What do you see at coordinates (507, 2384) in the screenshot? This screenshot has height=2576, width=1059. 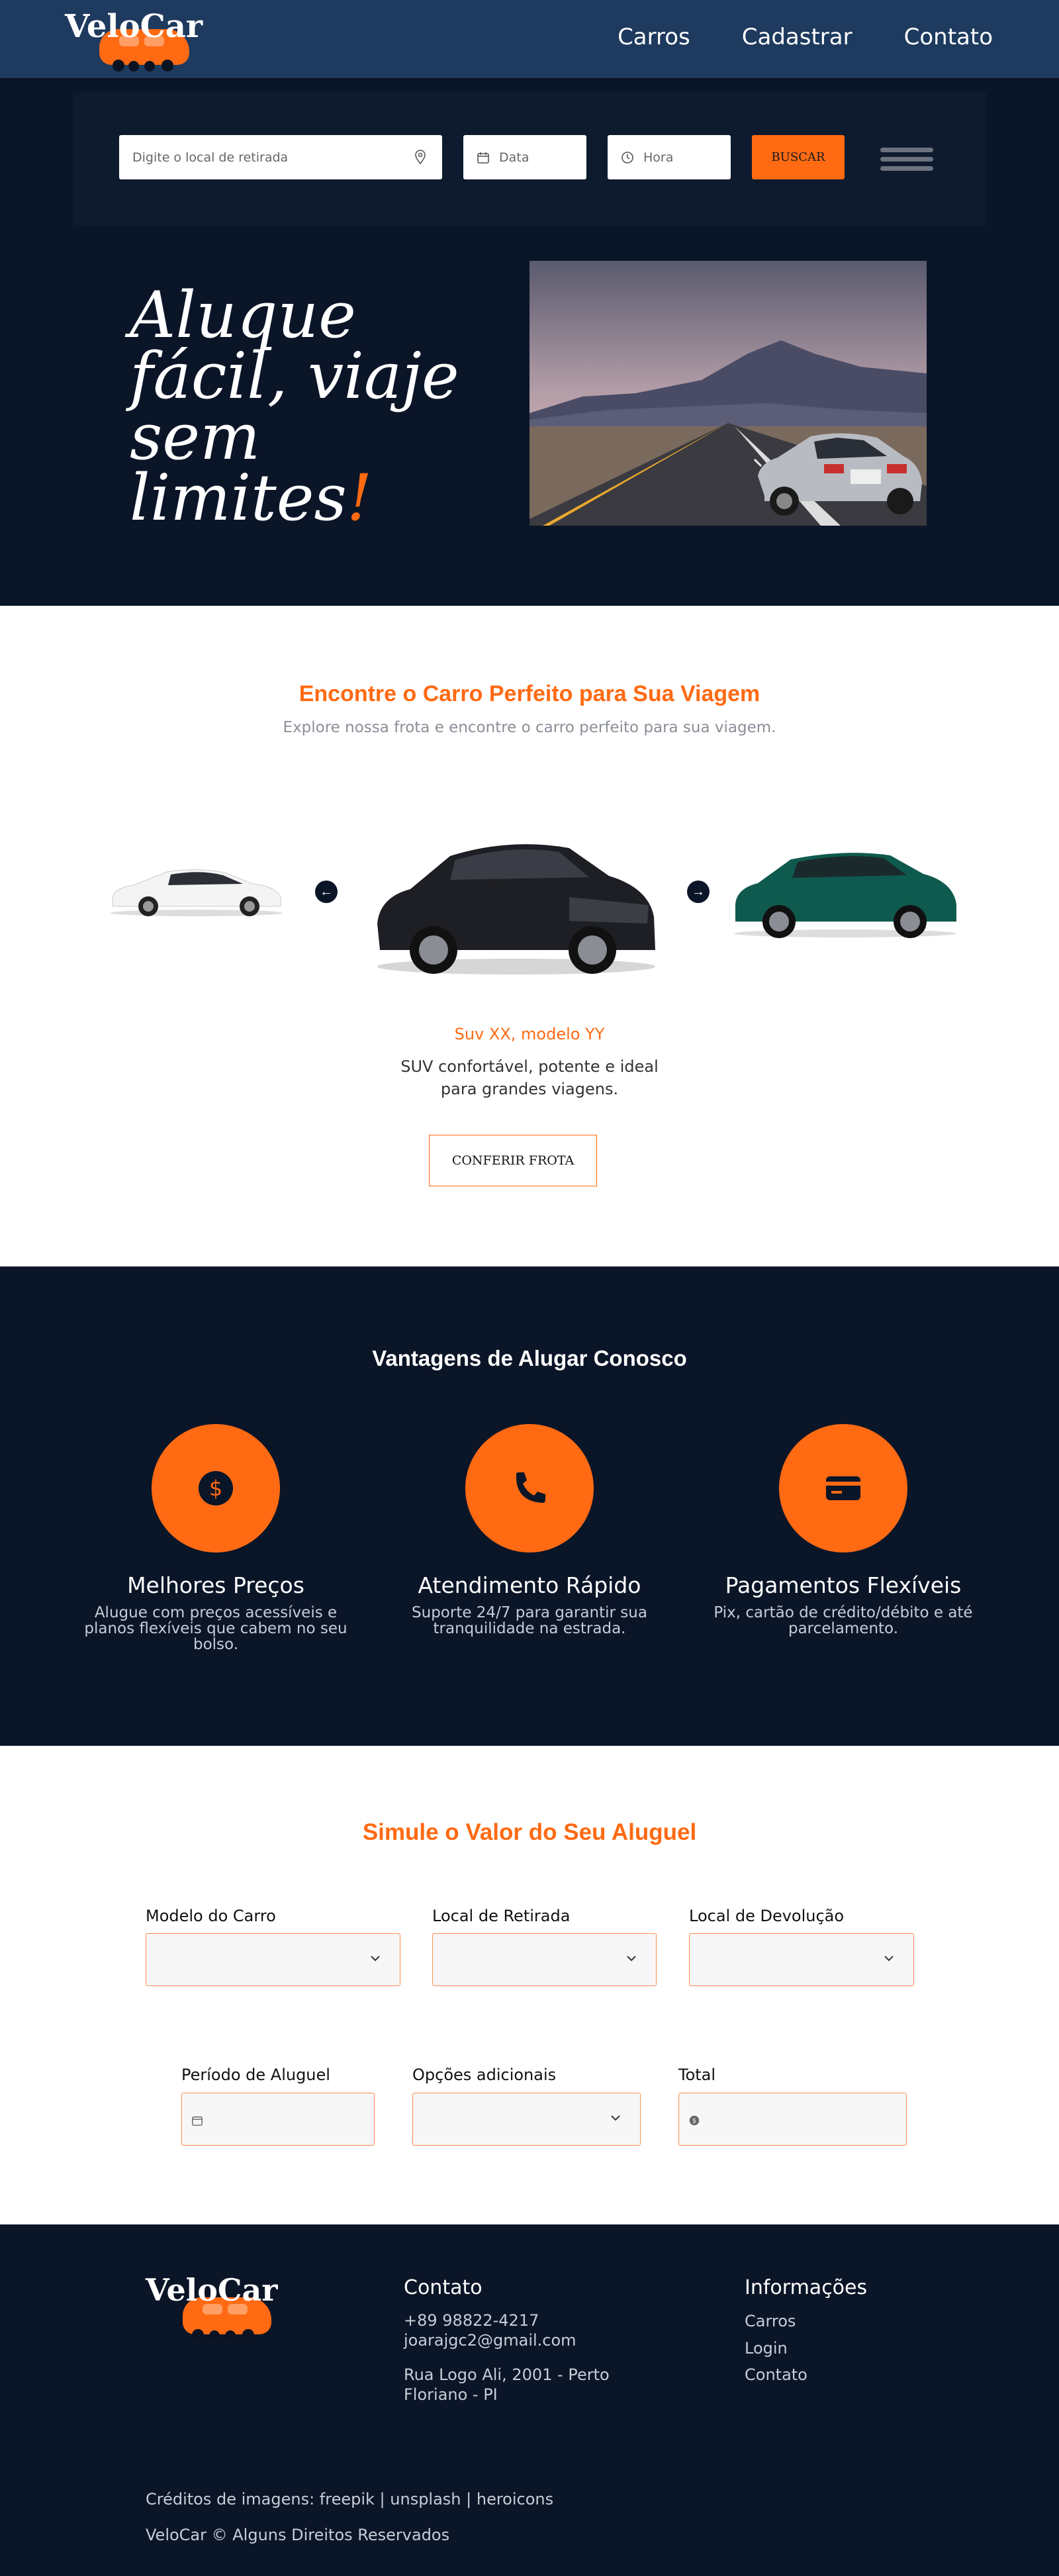 I see `footer-address: Rua Logo Ali, 2001 - Perto Floriano - PI` at bounding box center [507, 2384].